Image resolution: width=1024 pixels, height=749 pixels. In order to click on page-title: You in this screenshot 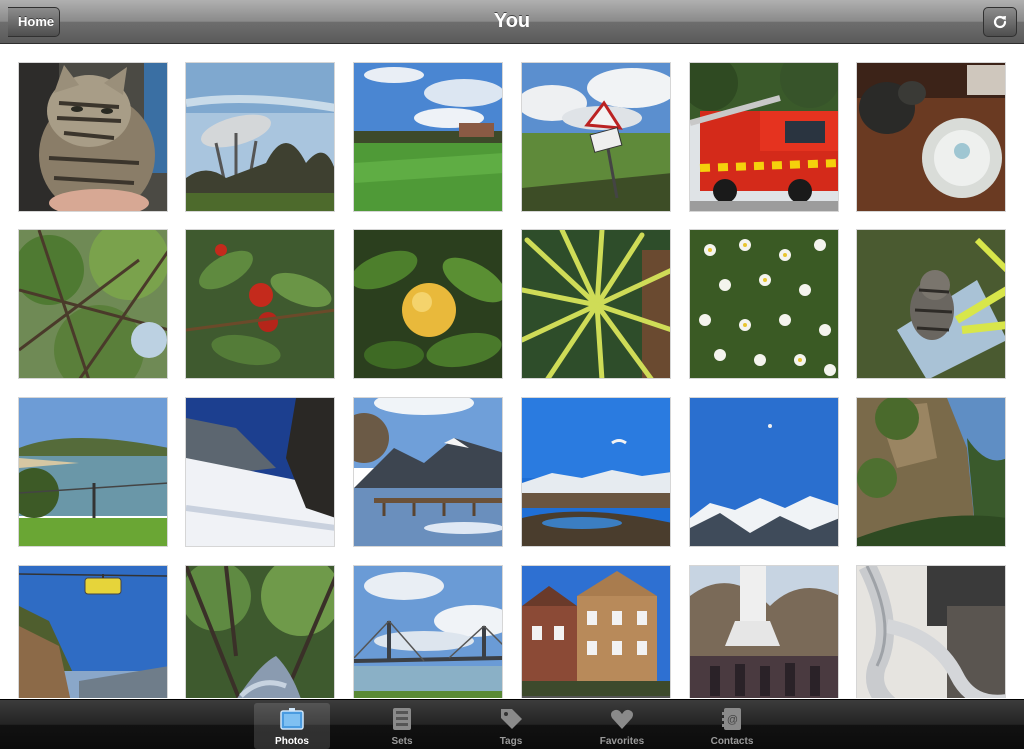, I will do `click(512, 21)`.